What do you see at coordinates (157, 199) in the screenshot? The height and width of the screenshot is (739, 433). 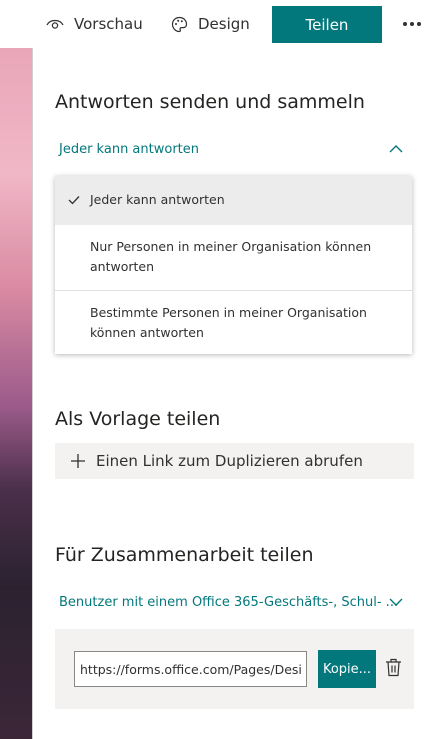 I see `option-anyone-label: Jeder kann antworten` at bounding box center [157, 199].